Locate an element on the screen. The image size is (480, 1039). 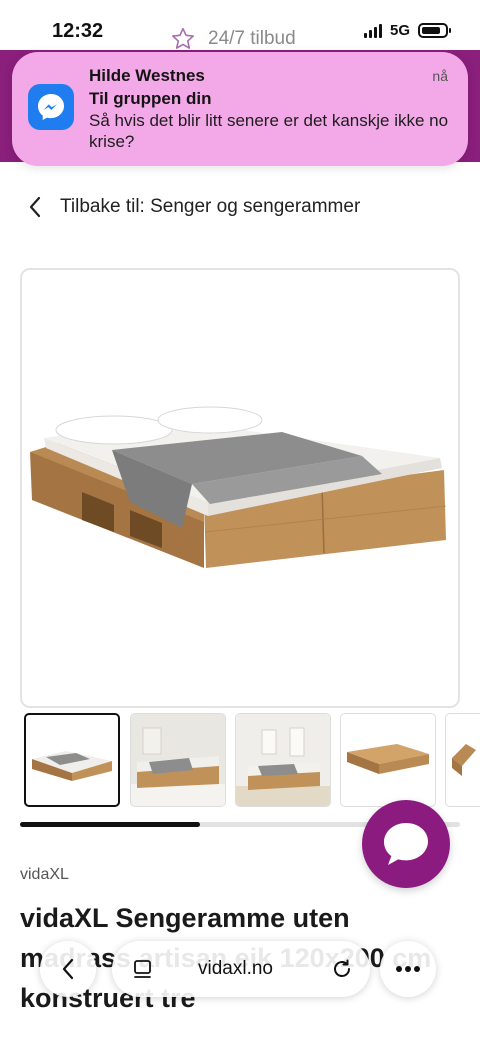
thumbnail-strip is located at coordinates (252, 761).